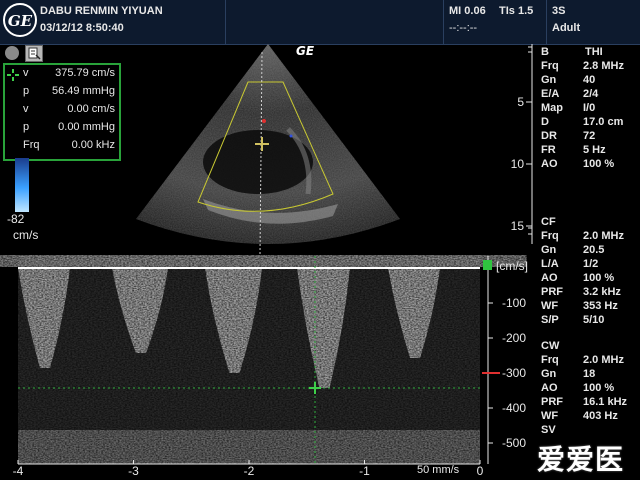  I want to click on depth-scale: 5 10 15, so click(522, 144).